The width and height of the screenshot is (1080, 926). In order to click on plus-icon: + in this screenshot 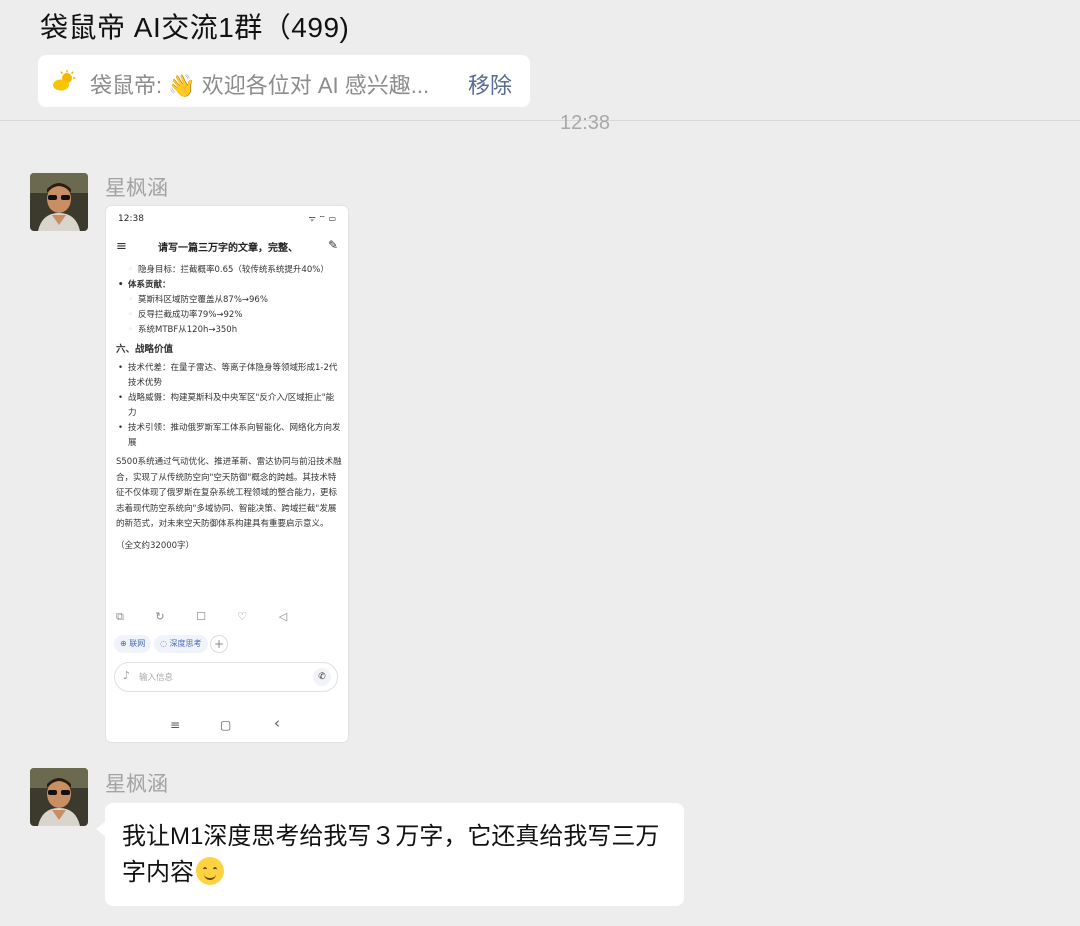, I will do `click(219, 644)`.